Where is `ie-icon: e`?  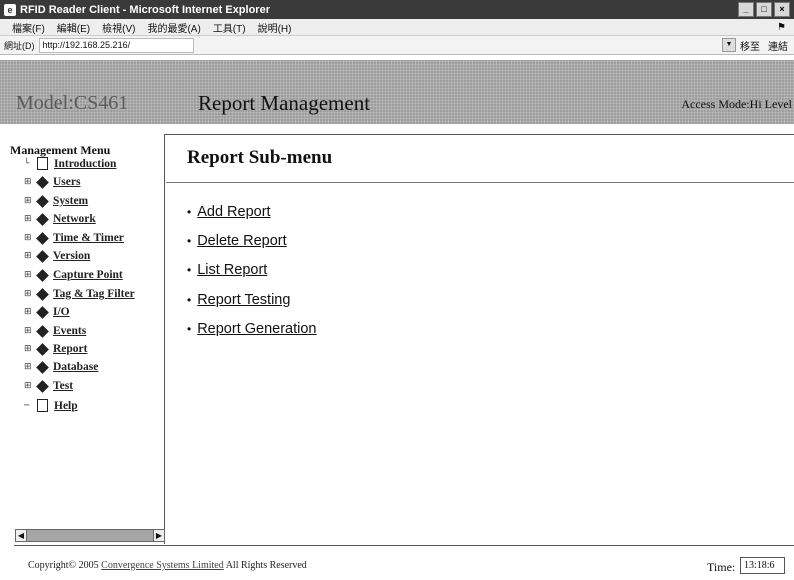 ie-icon: e is located at coordinates (10, 9).